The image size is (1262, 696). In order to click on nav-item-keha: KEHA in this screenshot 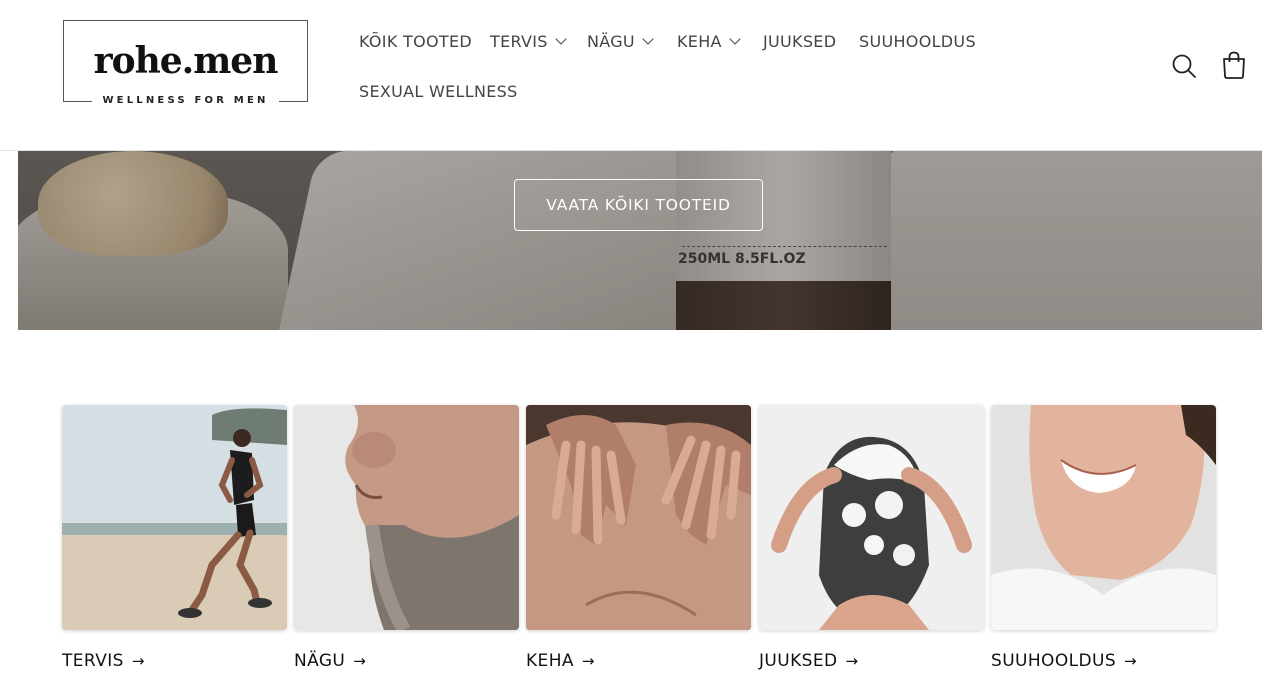, I will do `click(709, 42)`.